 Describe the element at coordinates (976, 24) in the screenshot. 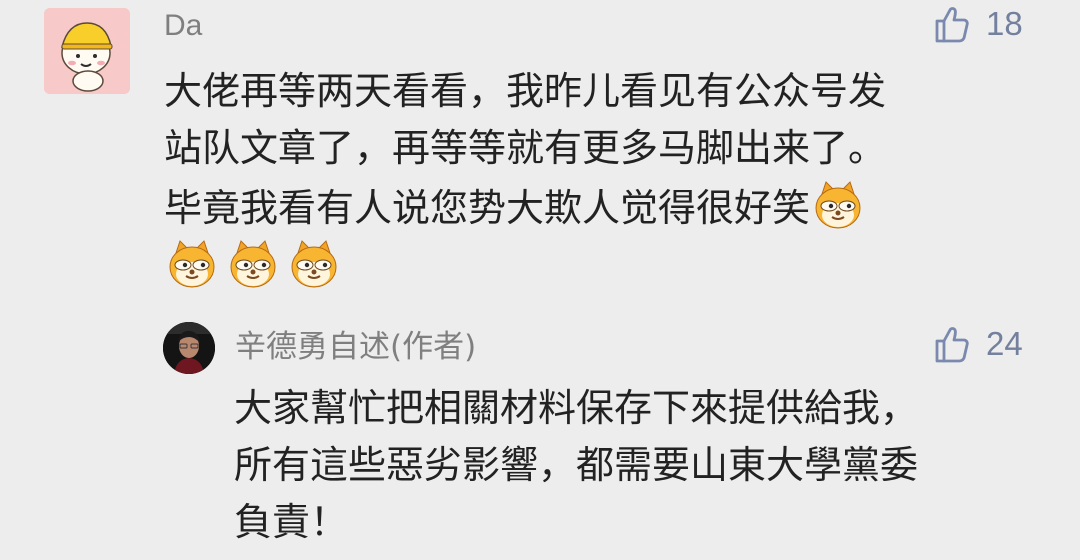

I see `like-button: 18` at that location.